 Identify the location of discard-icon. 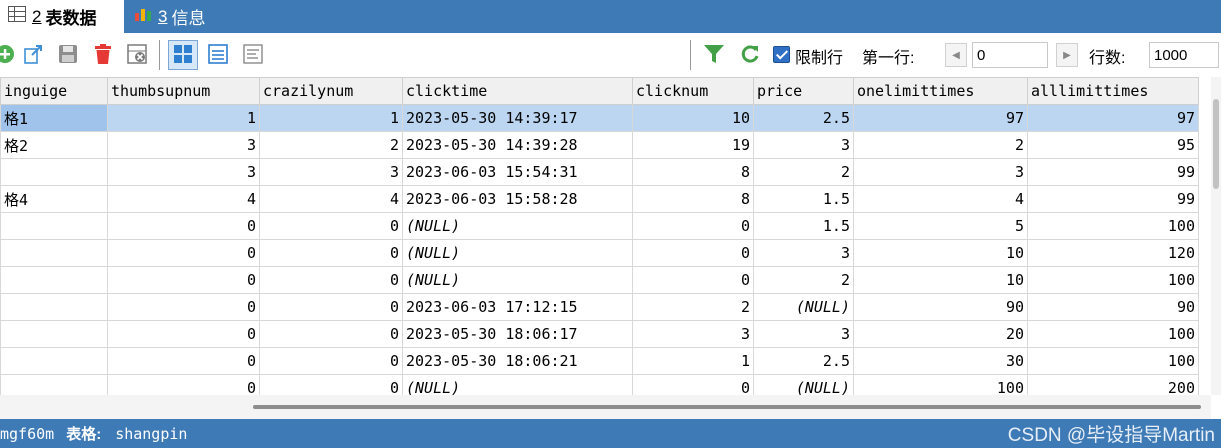
(137, 54).